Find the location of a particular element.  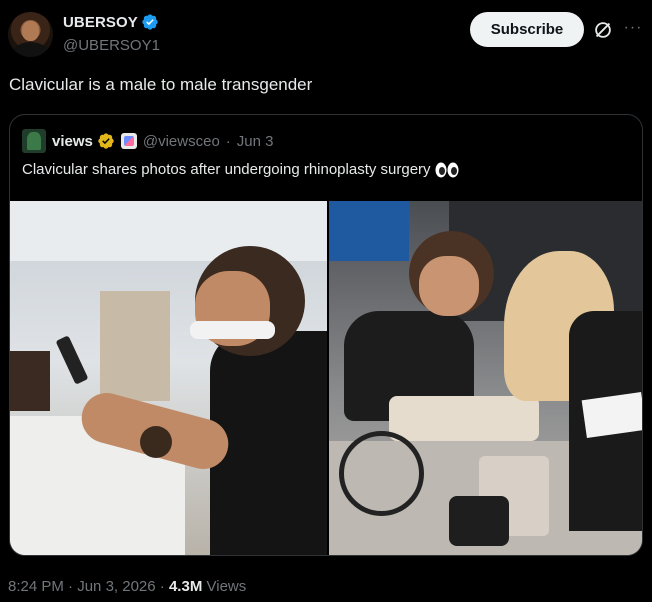

quoted-author-name: views is located at coordinates (72, 141).